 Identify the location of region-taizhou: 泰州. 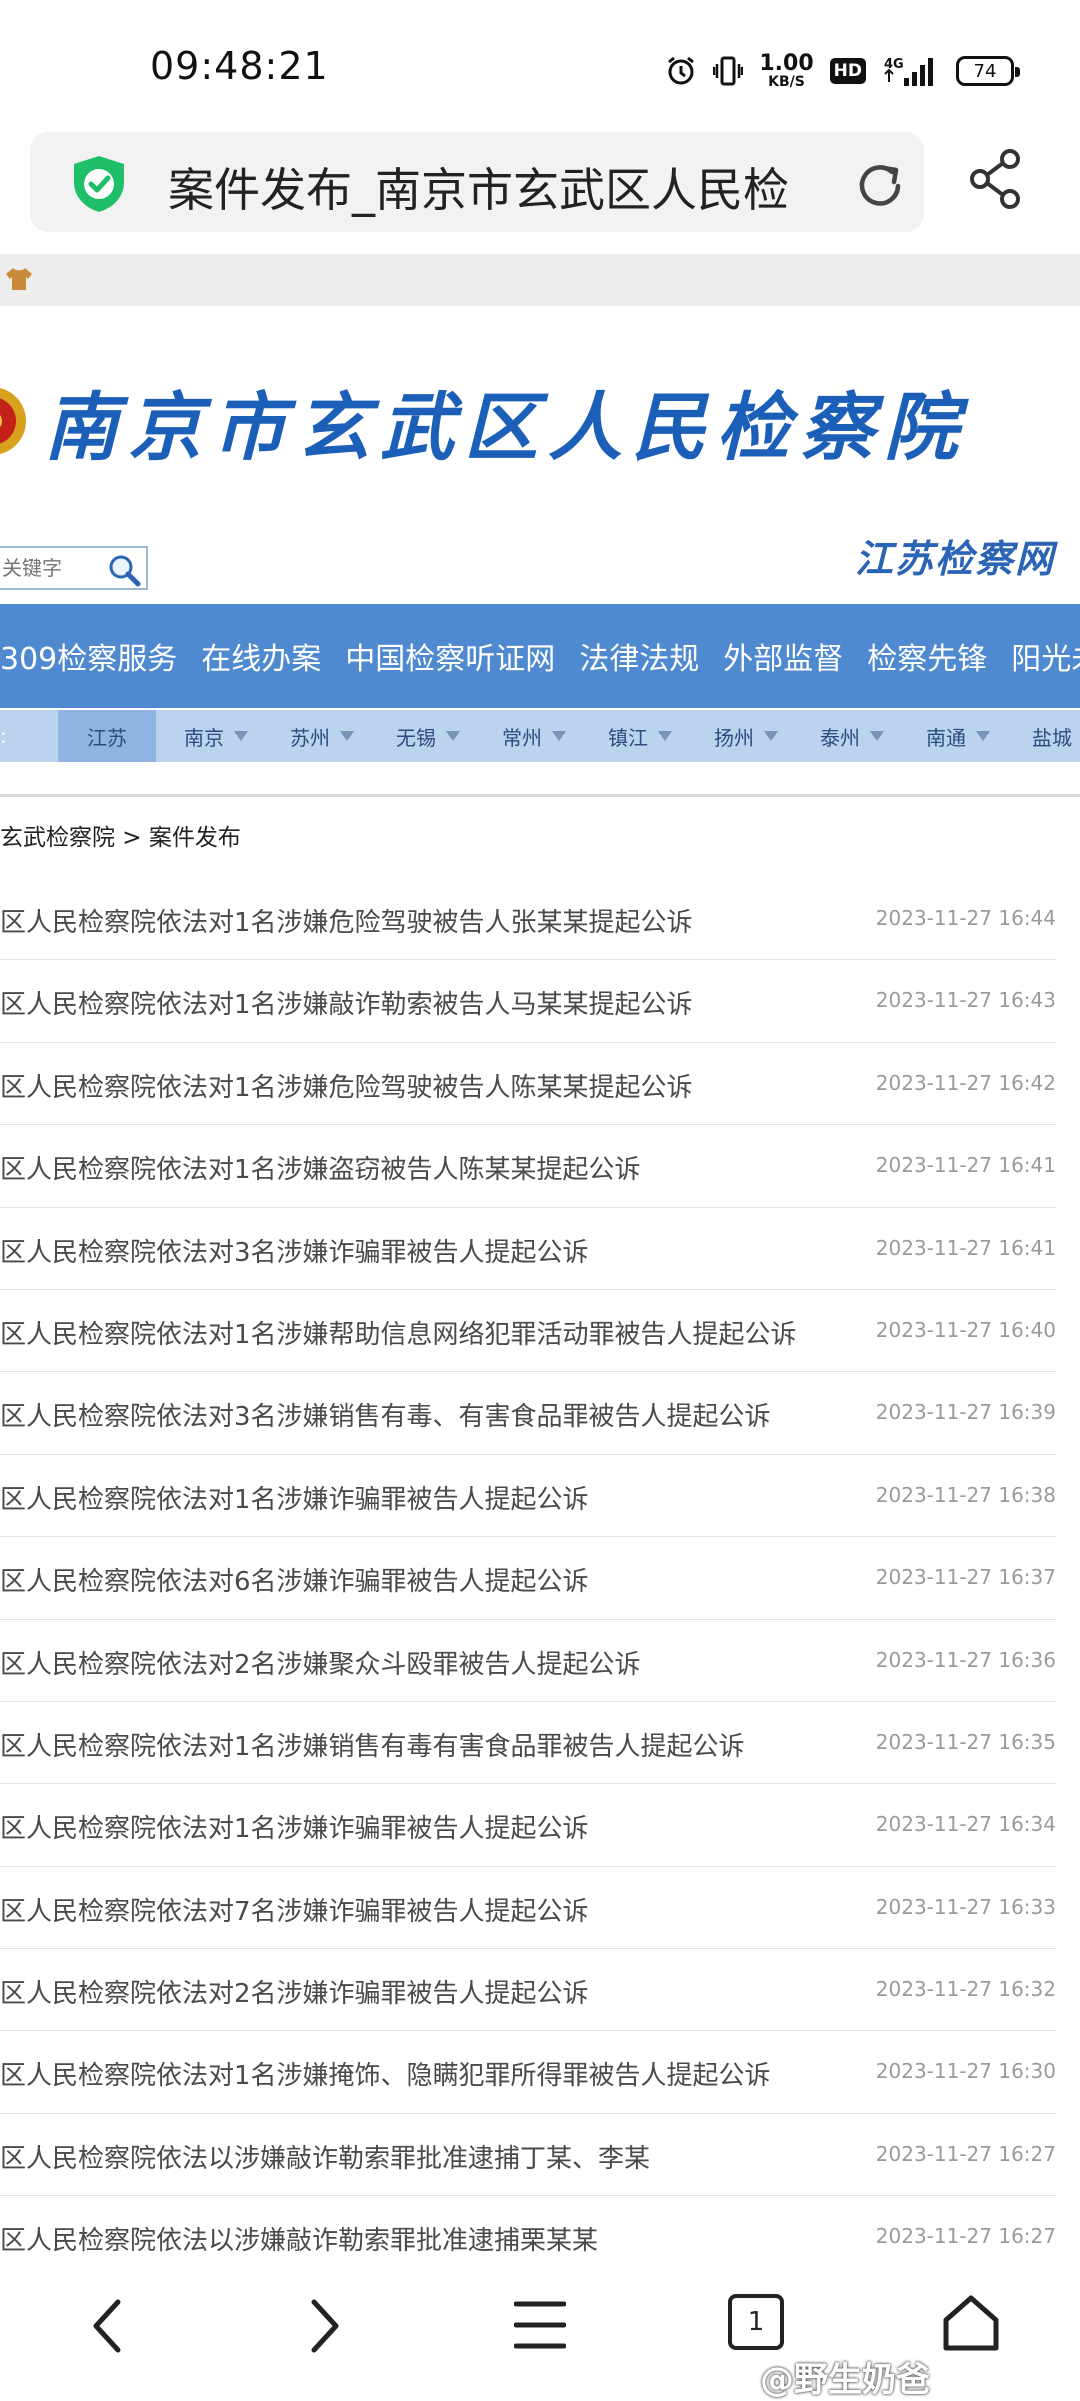
(845, 736).